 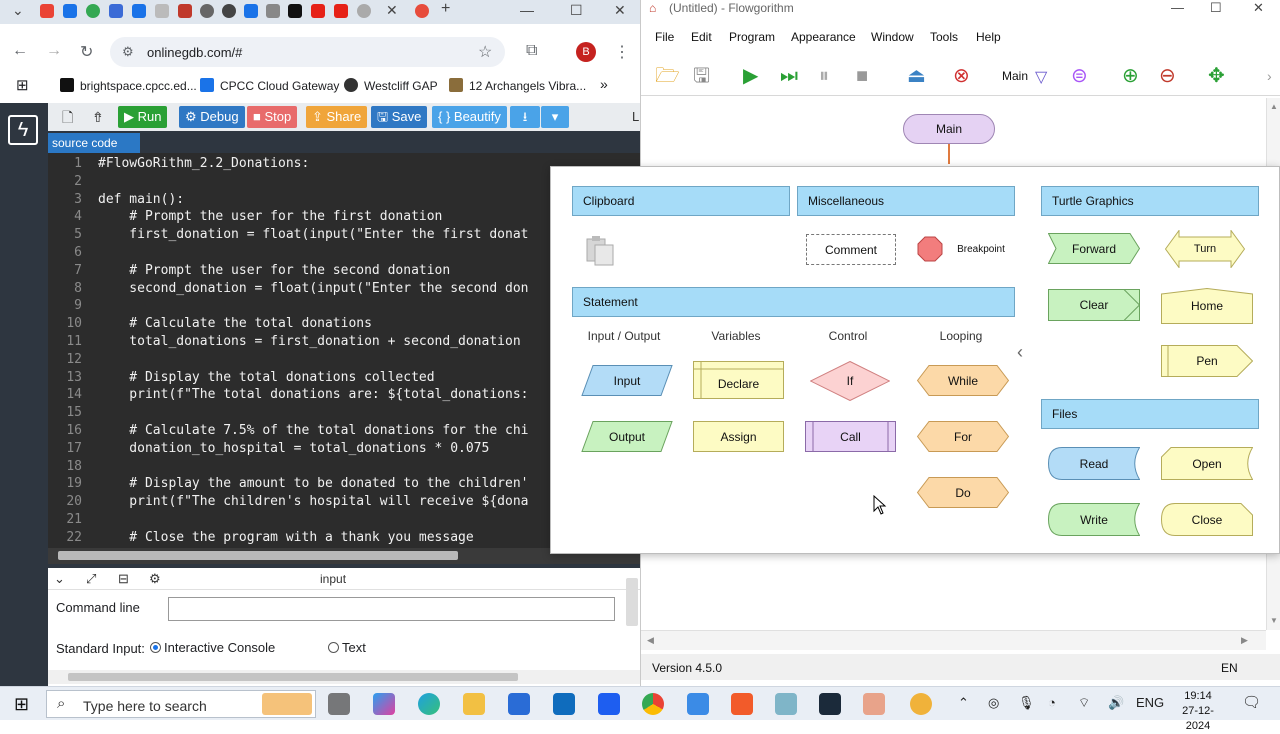 What do you see at coordinates (752, 37) in the screenshot?
I see `menu-program: Program` at bounding box center [752, 37].